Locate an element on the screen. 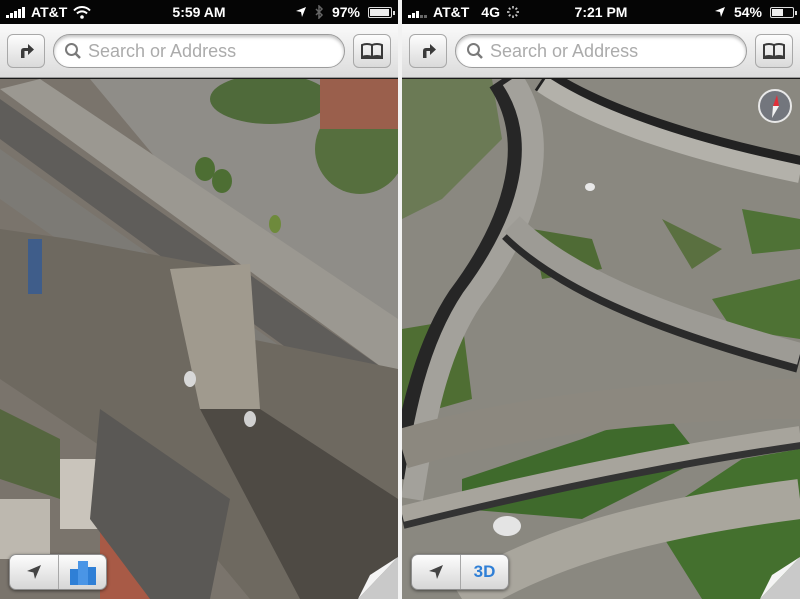 The image size is (800, 599). 3d-toggle-button: 3D is located at coordinates (484, 572).